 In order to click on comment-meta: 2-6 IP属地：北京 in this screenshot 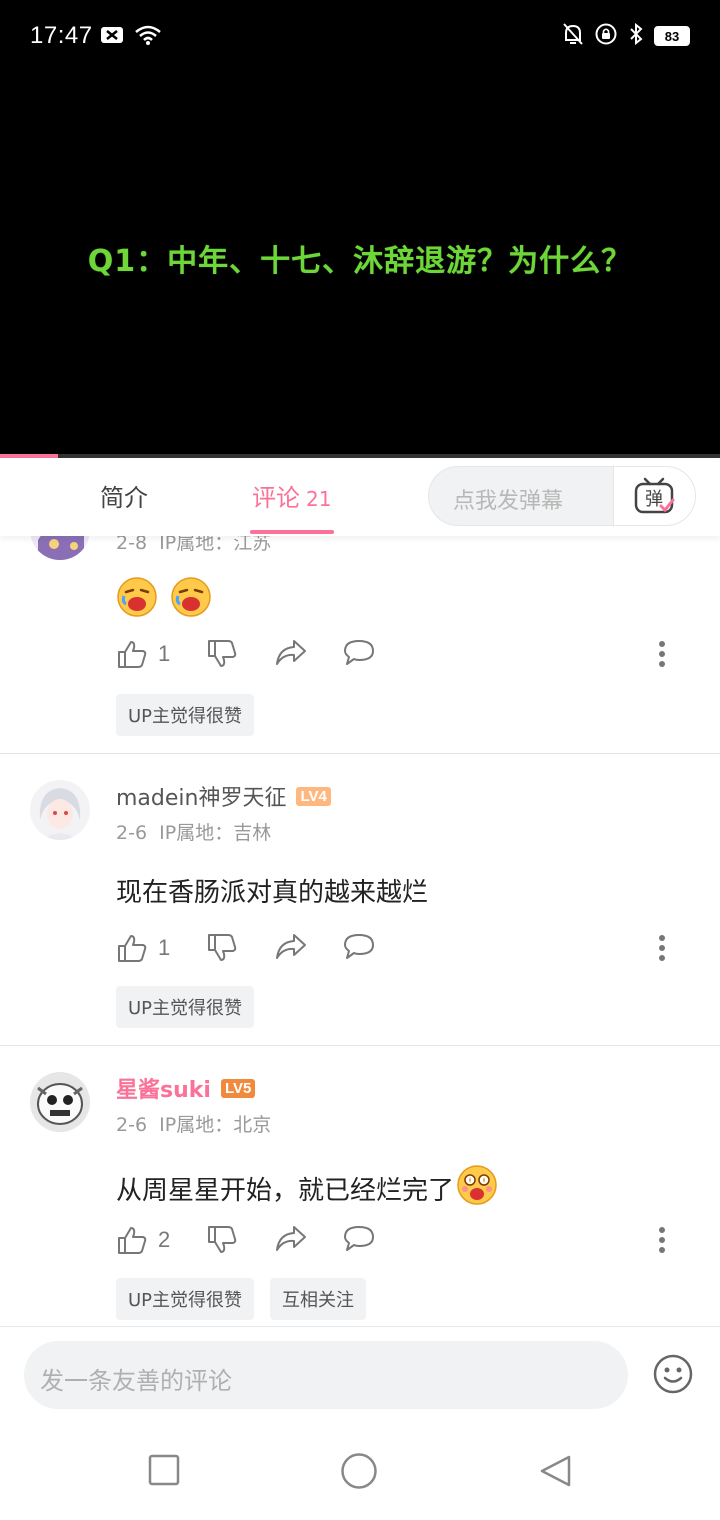, I will do `click(193, 1123)`.